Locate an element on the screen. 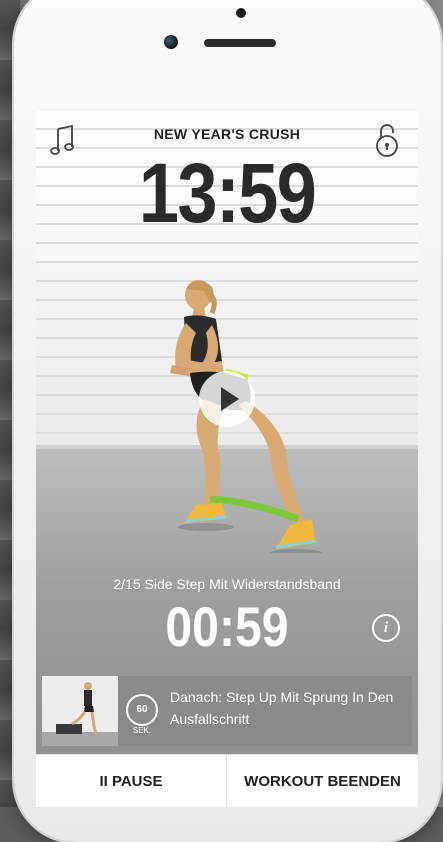 This screenshot has width=443, height=842. info-icon: i is located at coordinates (386, 628).